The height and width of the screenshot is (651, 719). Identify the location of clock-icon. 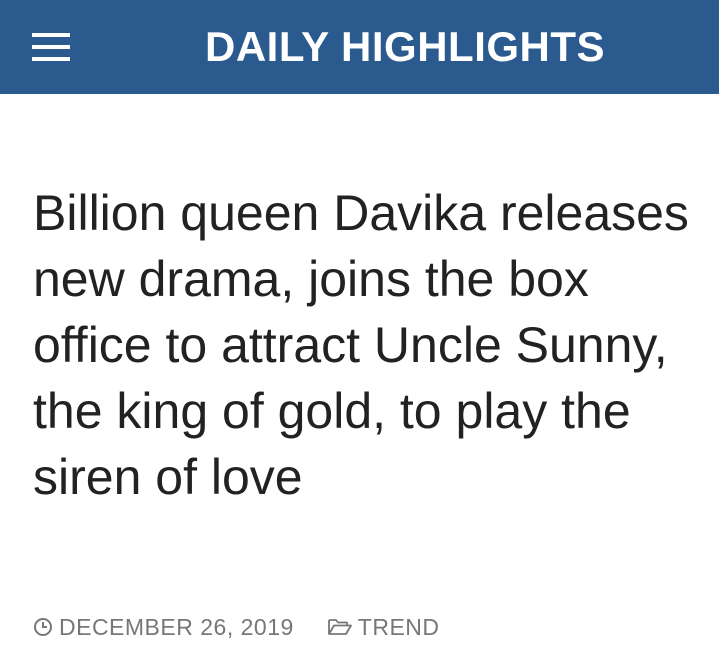
(43, 627).